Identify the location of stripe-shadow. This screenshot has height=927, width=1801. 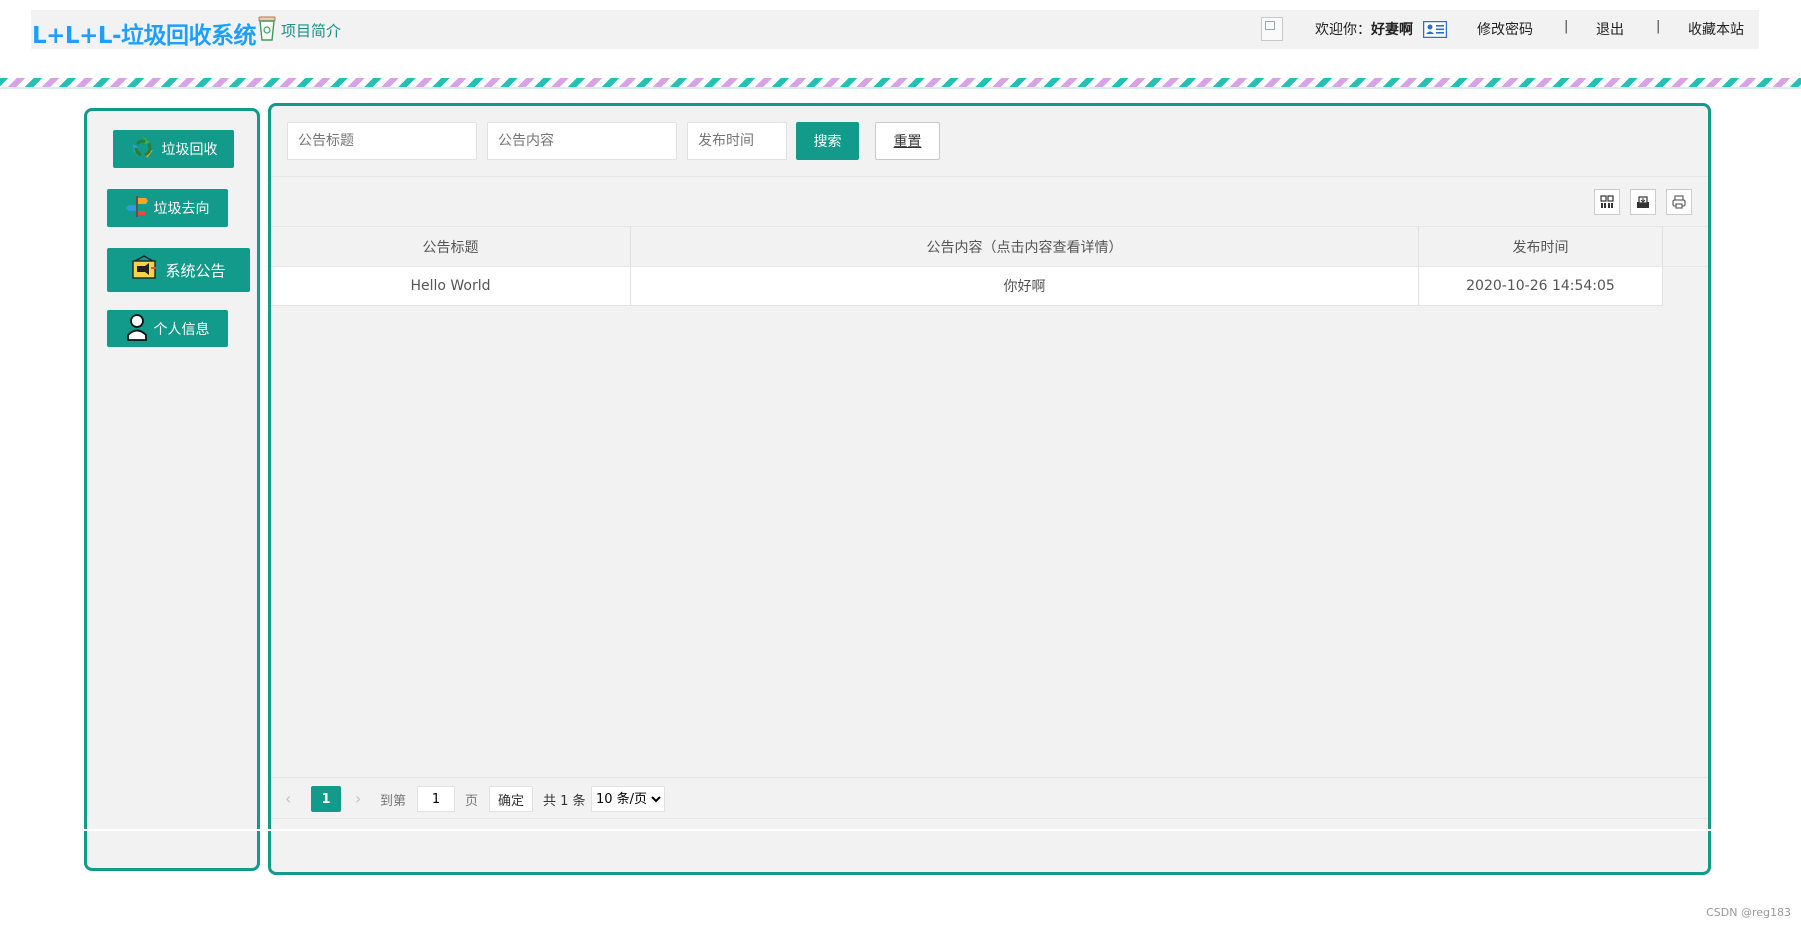
(900, 88).